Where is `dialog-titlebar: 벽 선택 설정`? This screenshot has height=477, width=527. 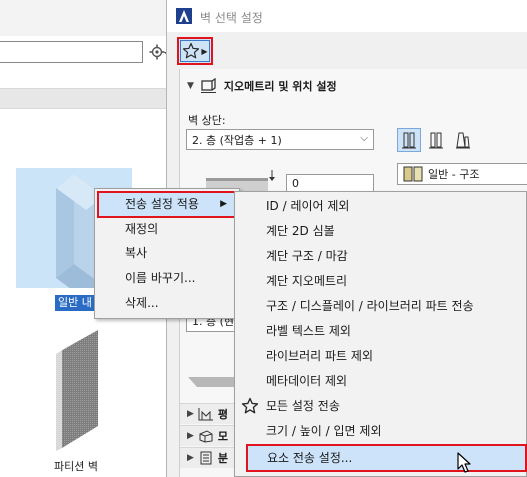
dialog-titlebar: 벽 선택 설정 is located at coordinates (347, 16).